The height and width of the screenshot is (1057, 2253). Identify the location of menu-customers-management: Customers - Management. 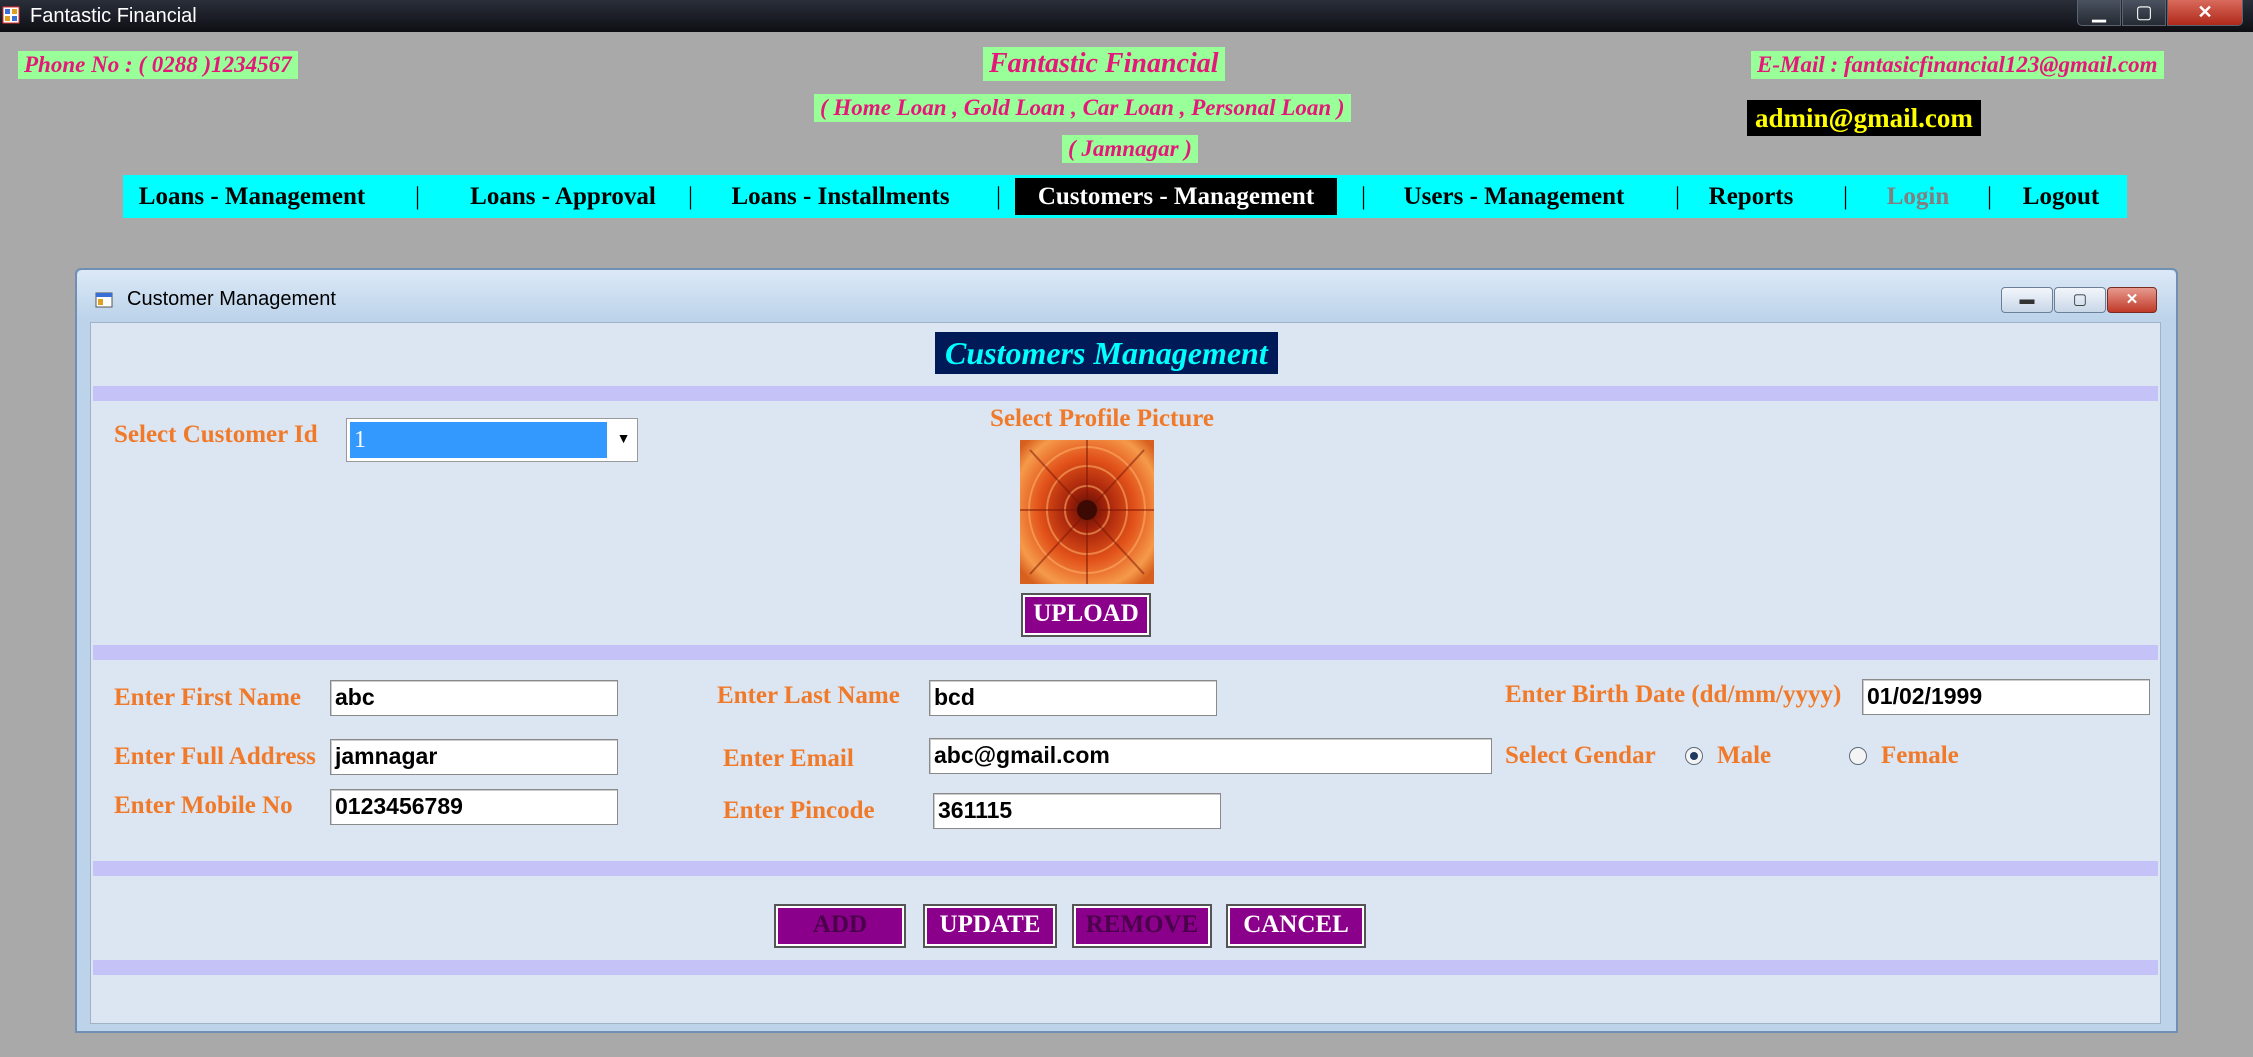
(1176, 196).